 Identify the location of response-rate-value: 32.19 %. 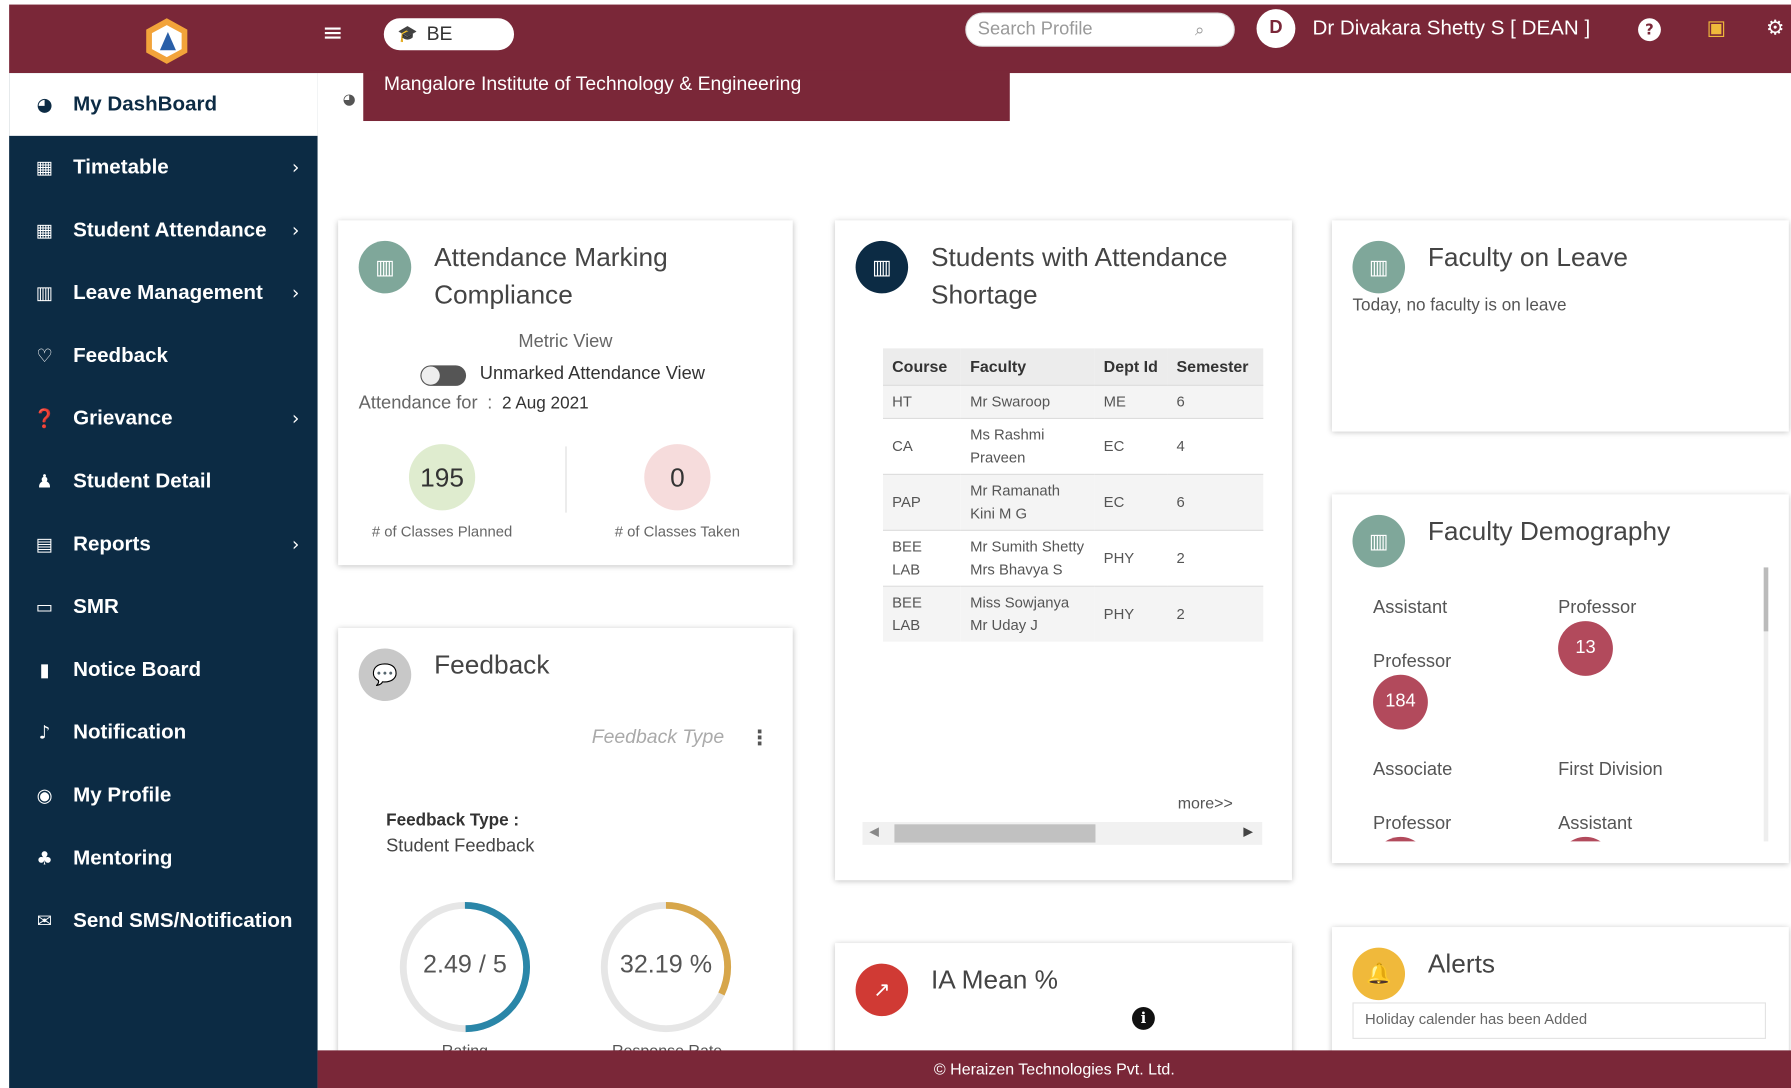
(666, 964).